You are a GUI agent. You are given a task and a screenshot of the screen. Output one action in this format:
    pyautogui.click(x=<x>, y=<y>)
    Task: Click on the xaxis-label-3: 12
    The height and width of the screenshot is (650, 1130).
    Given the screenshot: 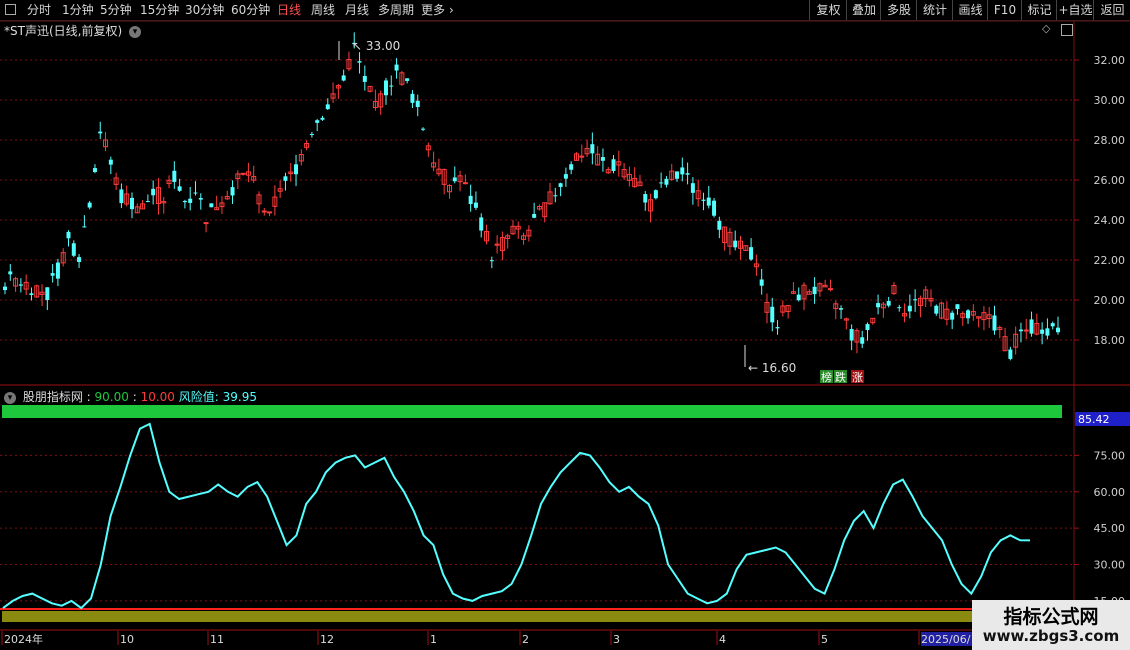 What is the action you would take?
    pyautogui.click(x=327, y=639)
    